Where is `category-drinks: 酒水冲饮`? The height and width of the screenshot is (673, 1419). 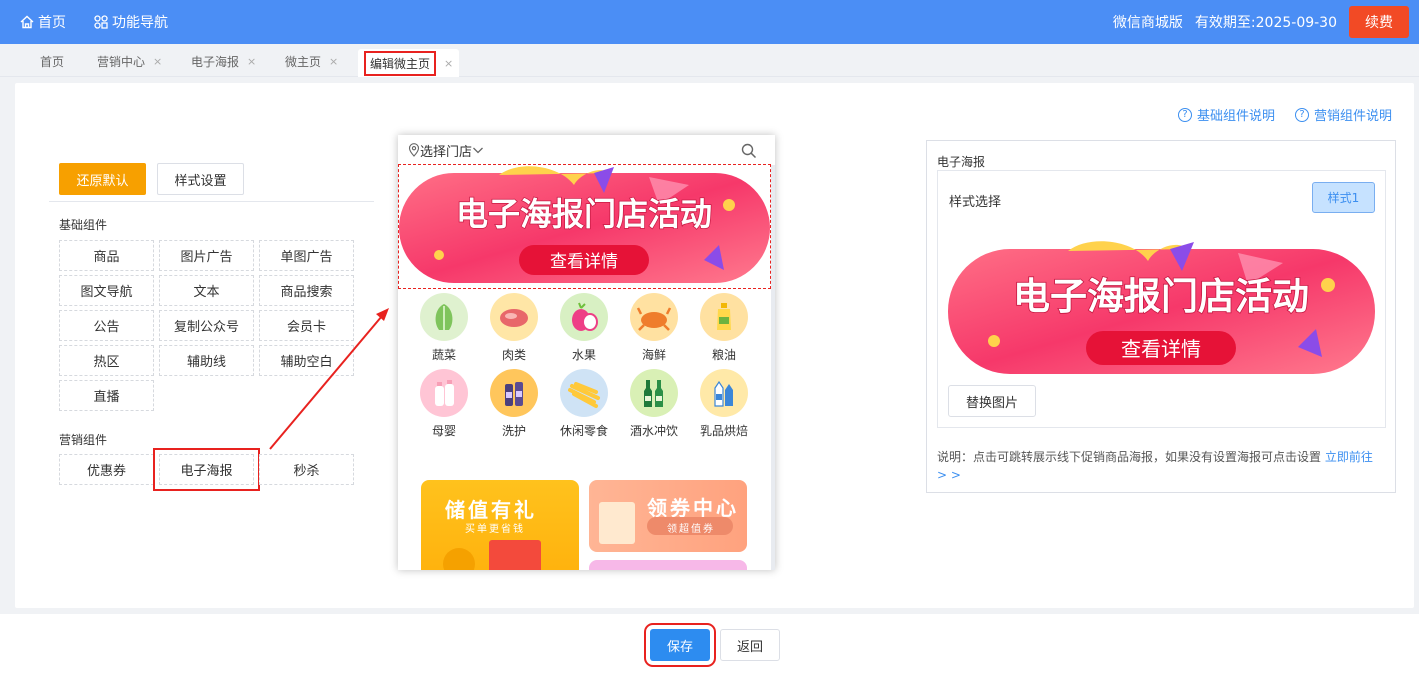 category-drinks: 酒水冲饮 is located at coordinates (654, 404).